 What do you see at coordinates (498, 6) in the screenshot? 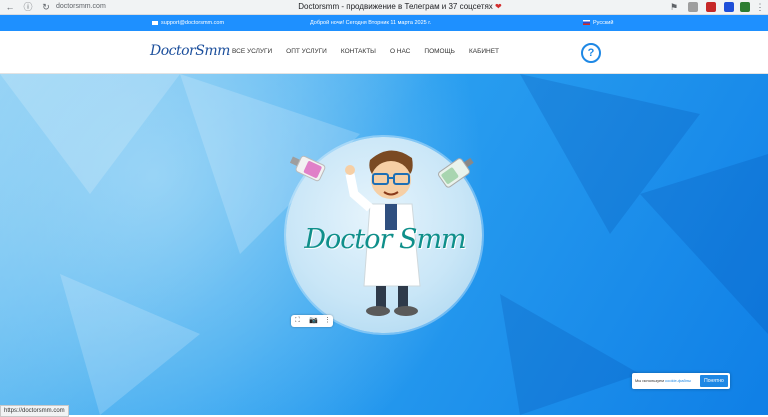
I see `heart-icon: ❤` at bounding box center [498, 6].